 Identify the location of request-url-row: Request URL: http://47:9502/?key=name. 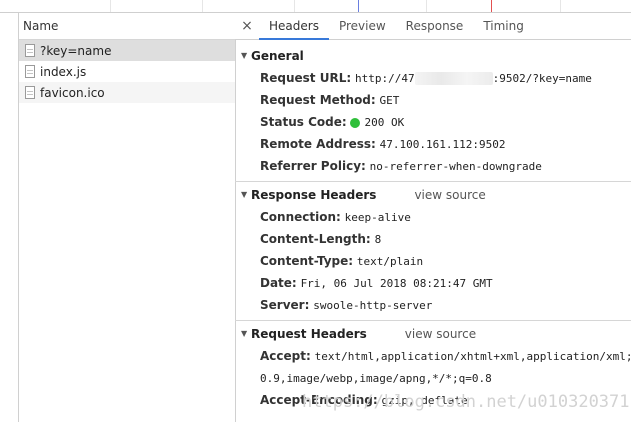
(426, 78).